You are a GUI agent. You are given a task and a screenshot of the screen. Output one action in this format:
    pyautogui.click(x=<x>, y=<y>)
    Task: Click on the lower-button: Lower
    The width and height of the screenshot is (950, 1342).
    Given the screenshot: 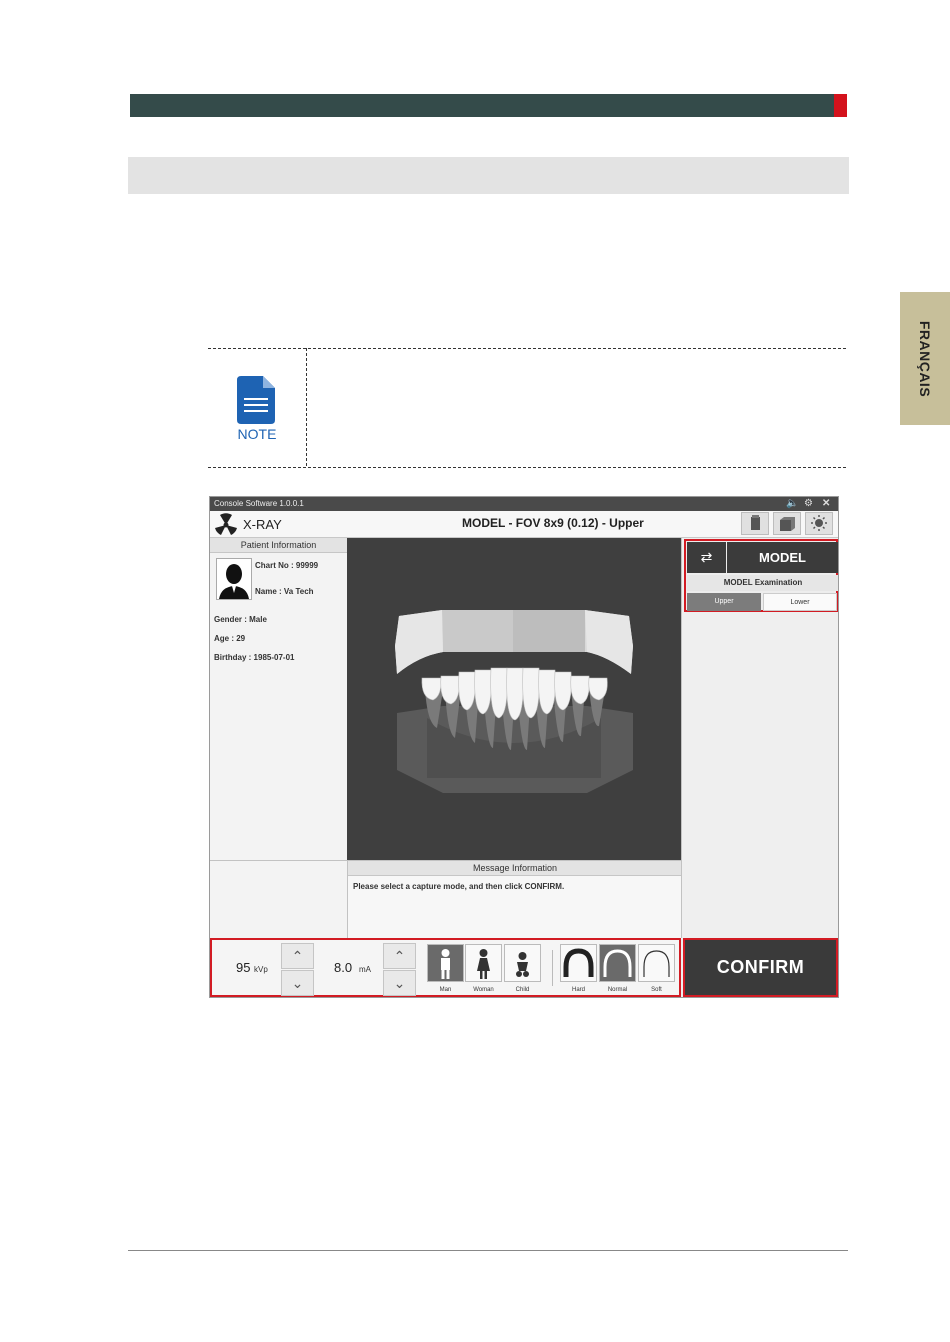 What is the action you would take?
    pyautogui.click(x=800, y=602)
    